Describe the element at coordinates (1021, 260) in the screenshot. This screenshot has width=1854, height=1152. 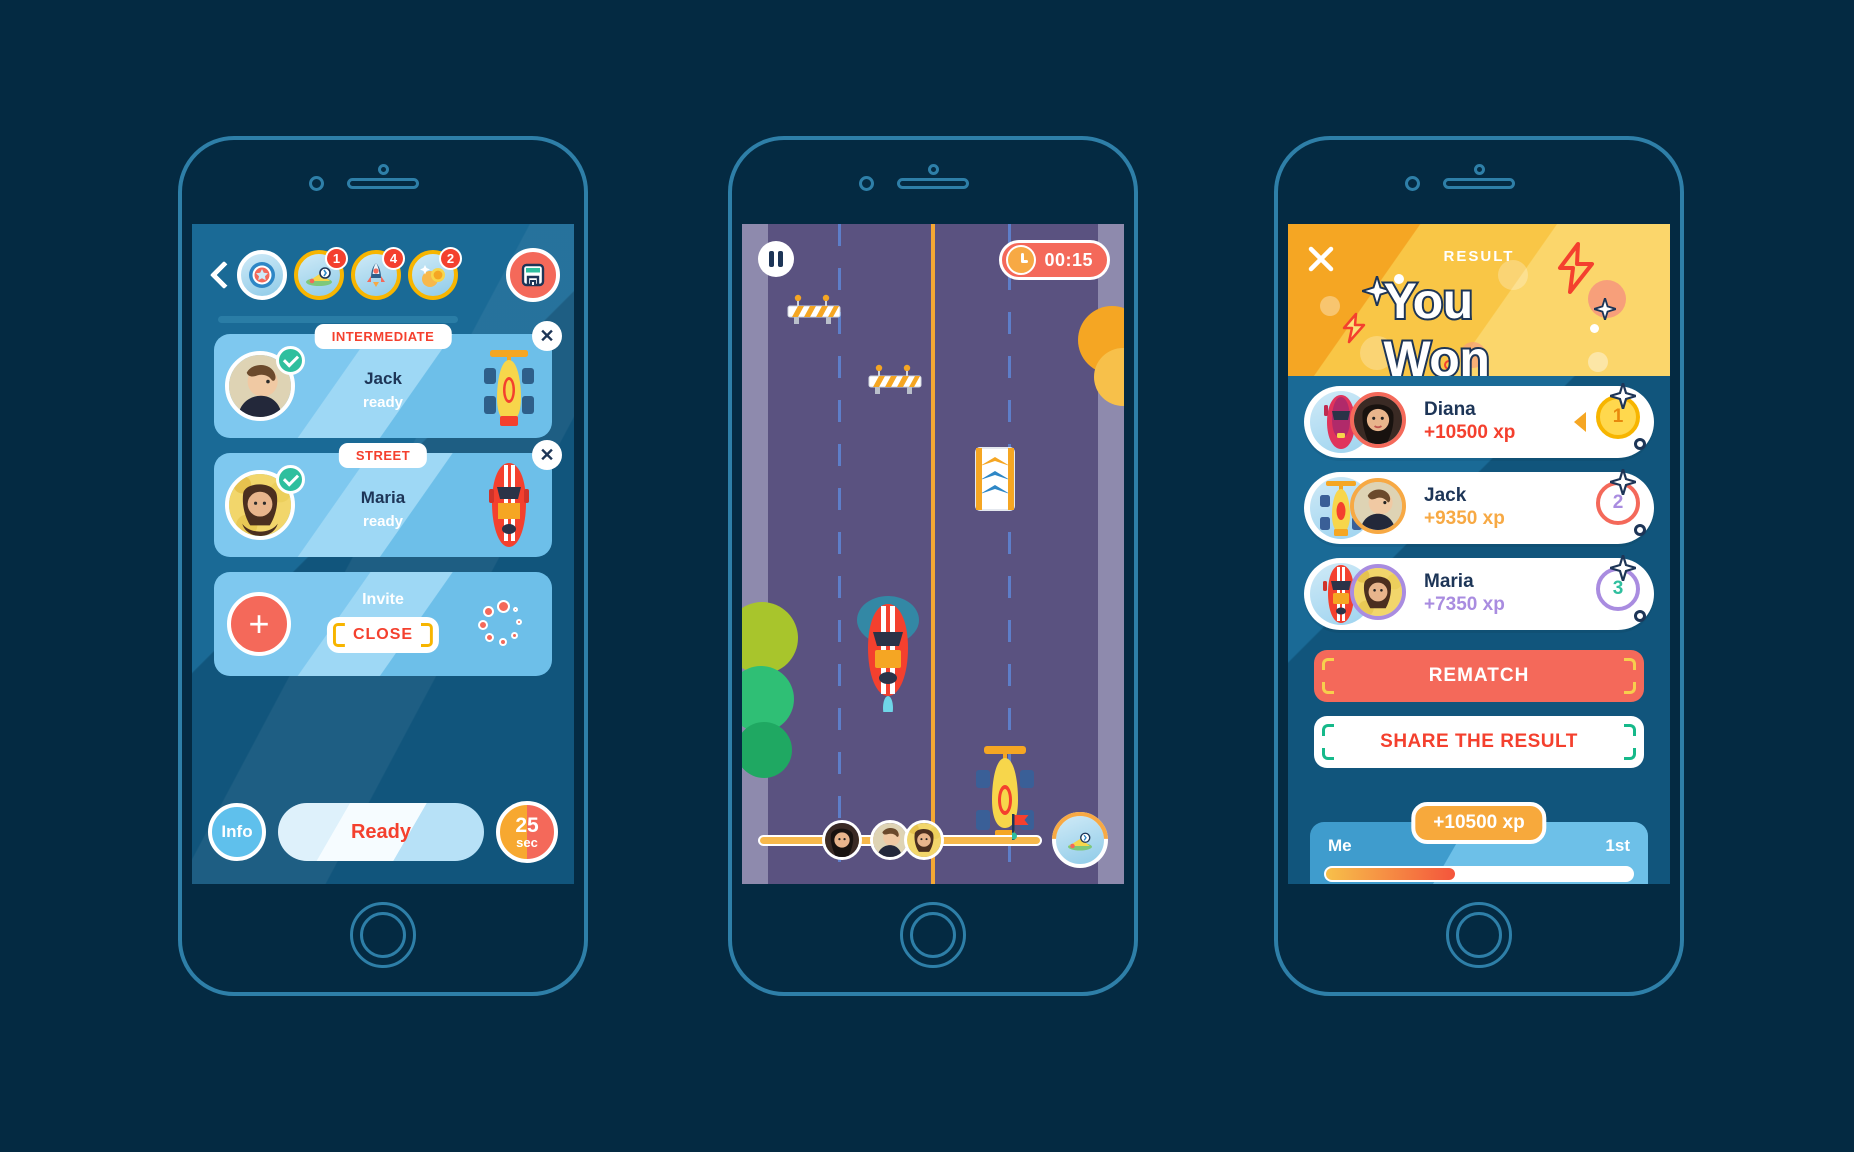
I see `clock-icon` at that location.